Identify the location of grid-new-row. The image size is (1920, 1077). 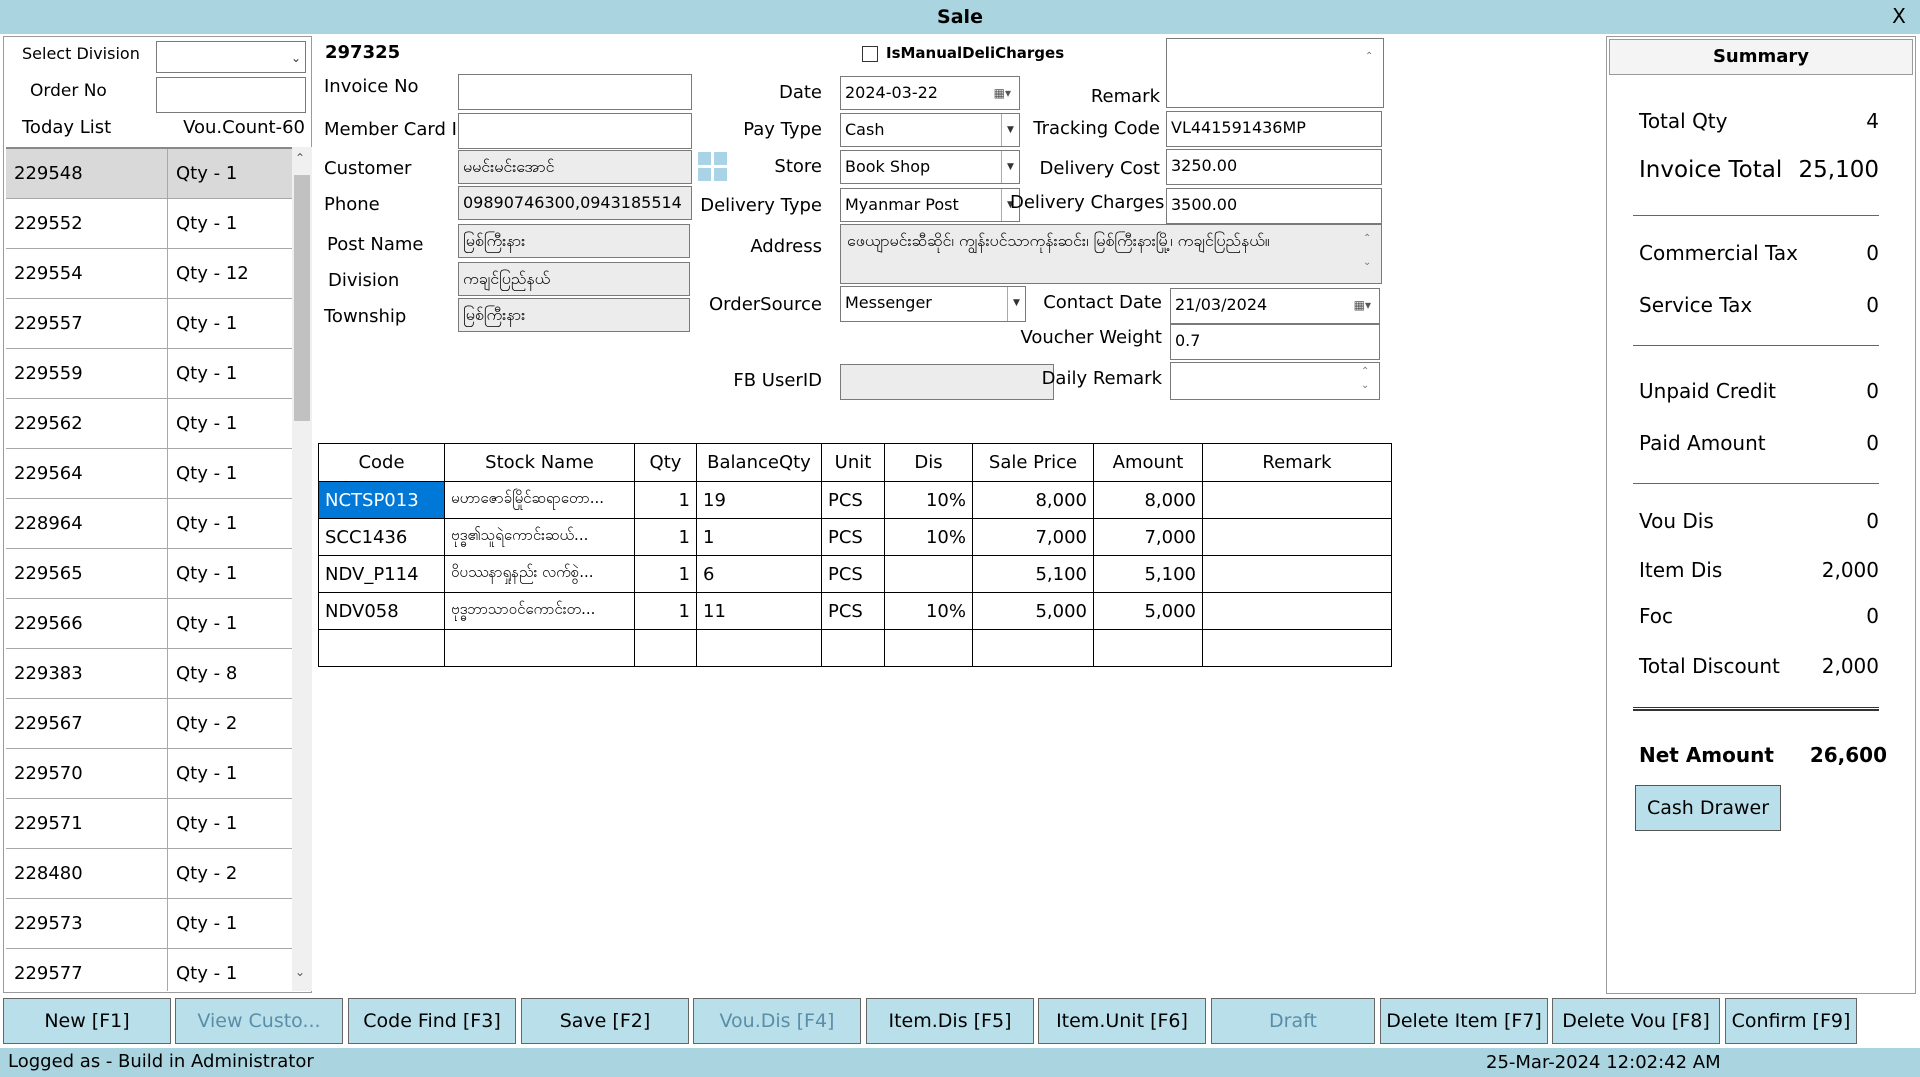
(855, 648).